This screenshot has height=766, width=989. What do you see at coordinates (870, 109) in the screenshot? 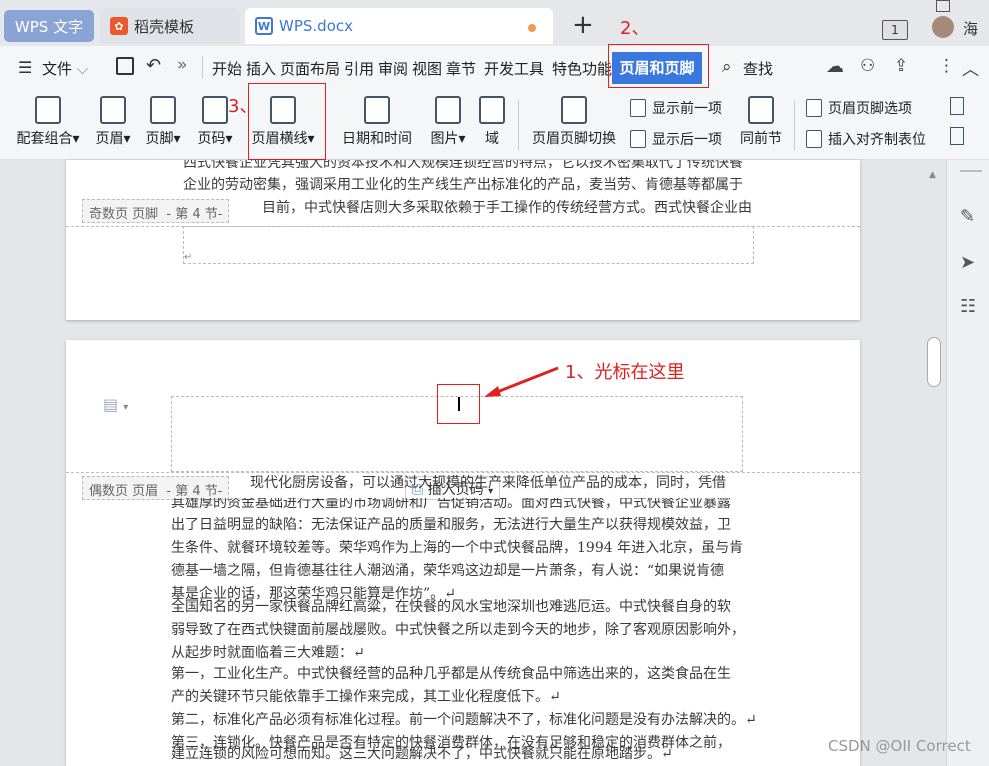
I see `options-label: 页眉页脚选项` at bounding box center [870, 109].